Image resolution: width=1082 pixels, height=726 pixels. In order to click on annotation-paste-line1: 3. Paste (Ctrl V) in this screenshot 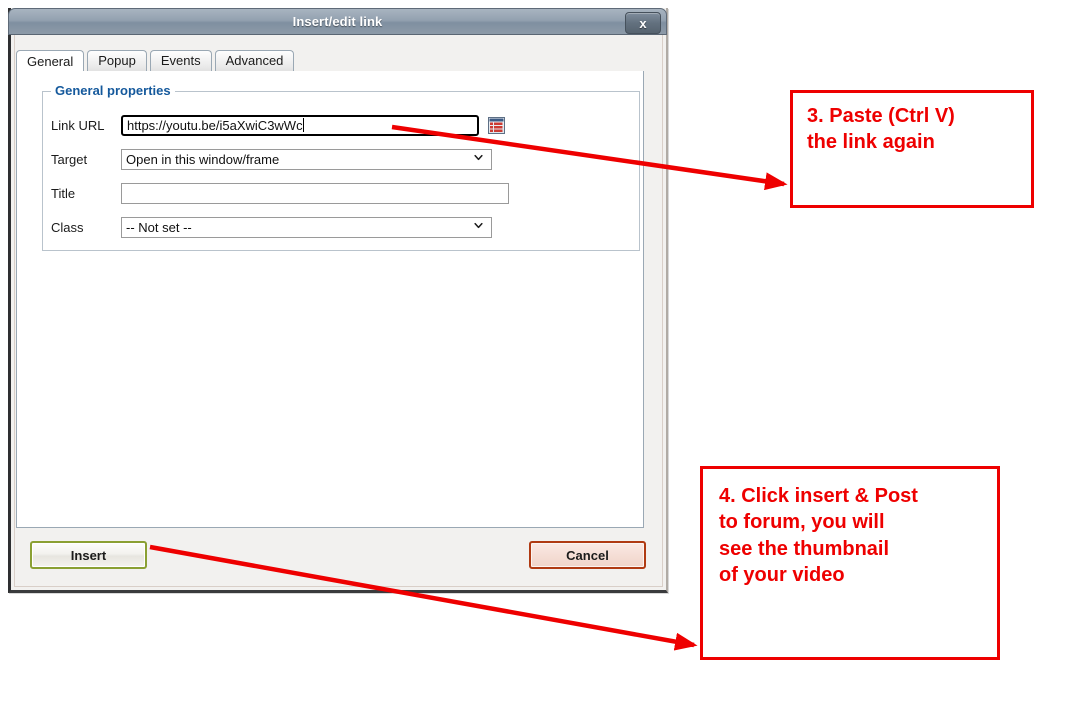, I will do `click(881, 116)`.